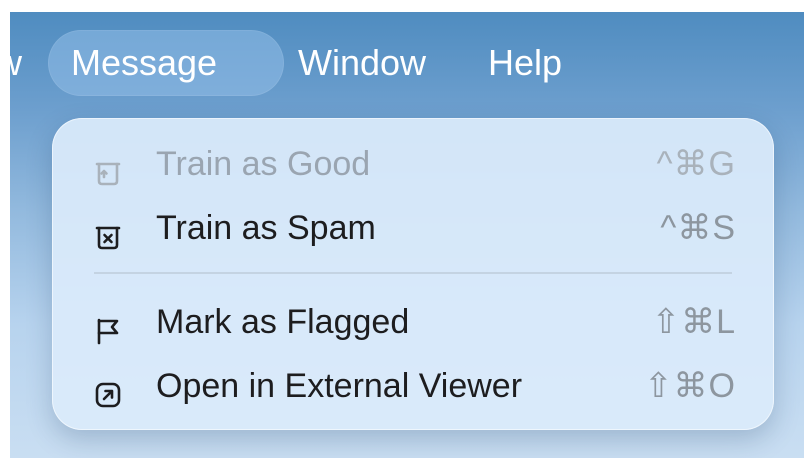 The image size is (804, 458). What do you see at coordinates (108, 325) in the screenshot?
I see `flag-icon` at bounding box center [108, 325].